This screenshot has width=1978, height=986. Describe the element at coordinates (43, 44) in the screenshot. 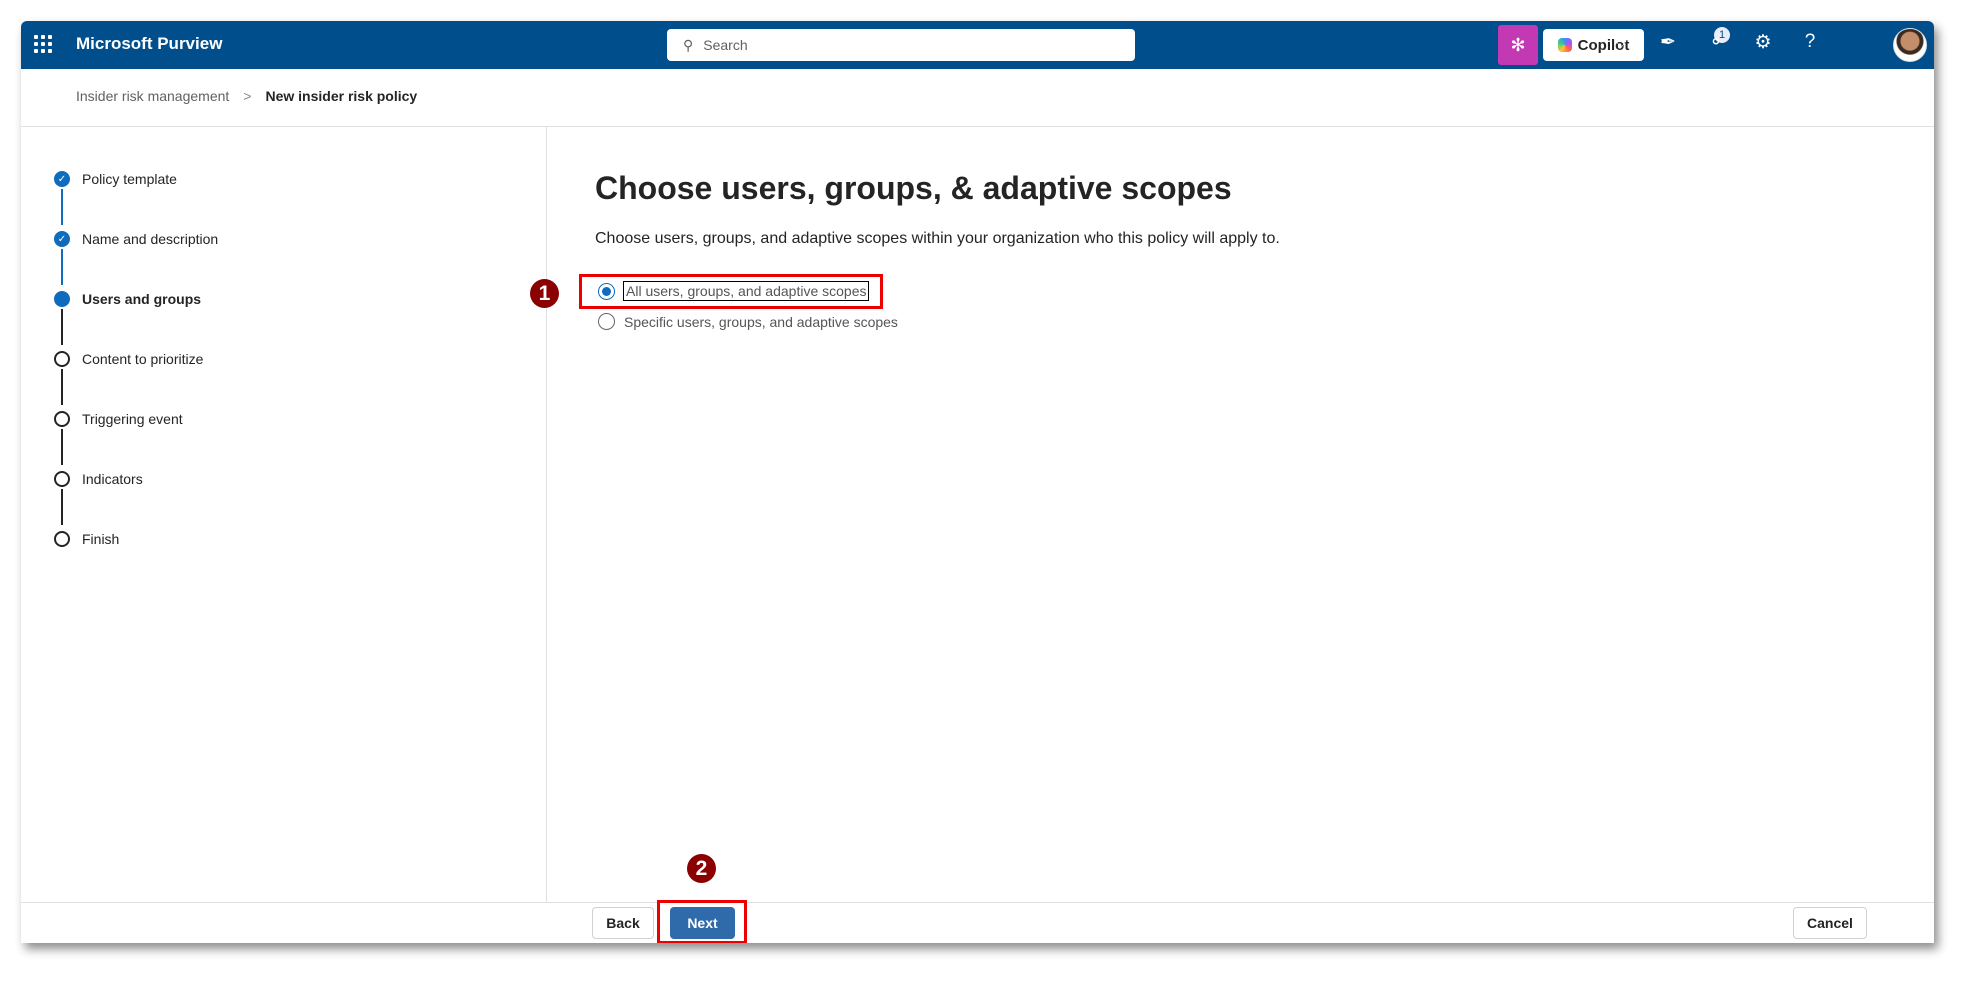

I see `app-launcher-icon` at that location.